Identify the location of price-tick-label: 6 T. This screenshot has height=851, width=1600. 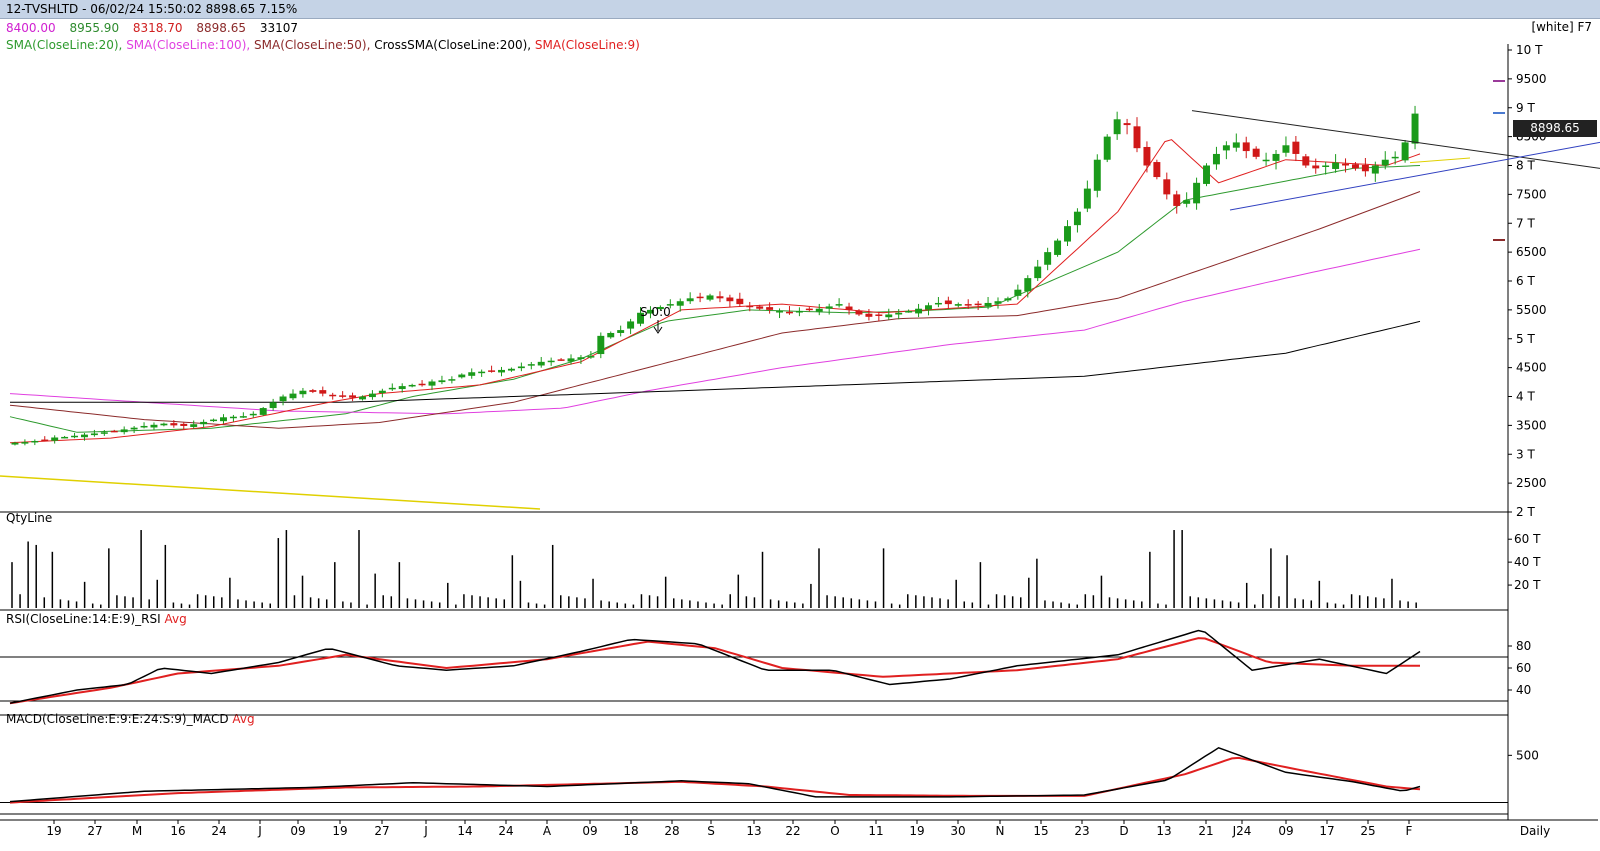
(1525, 281).